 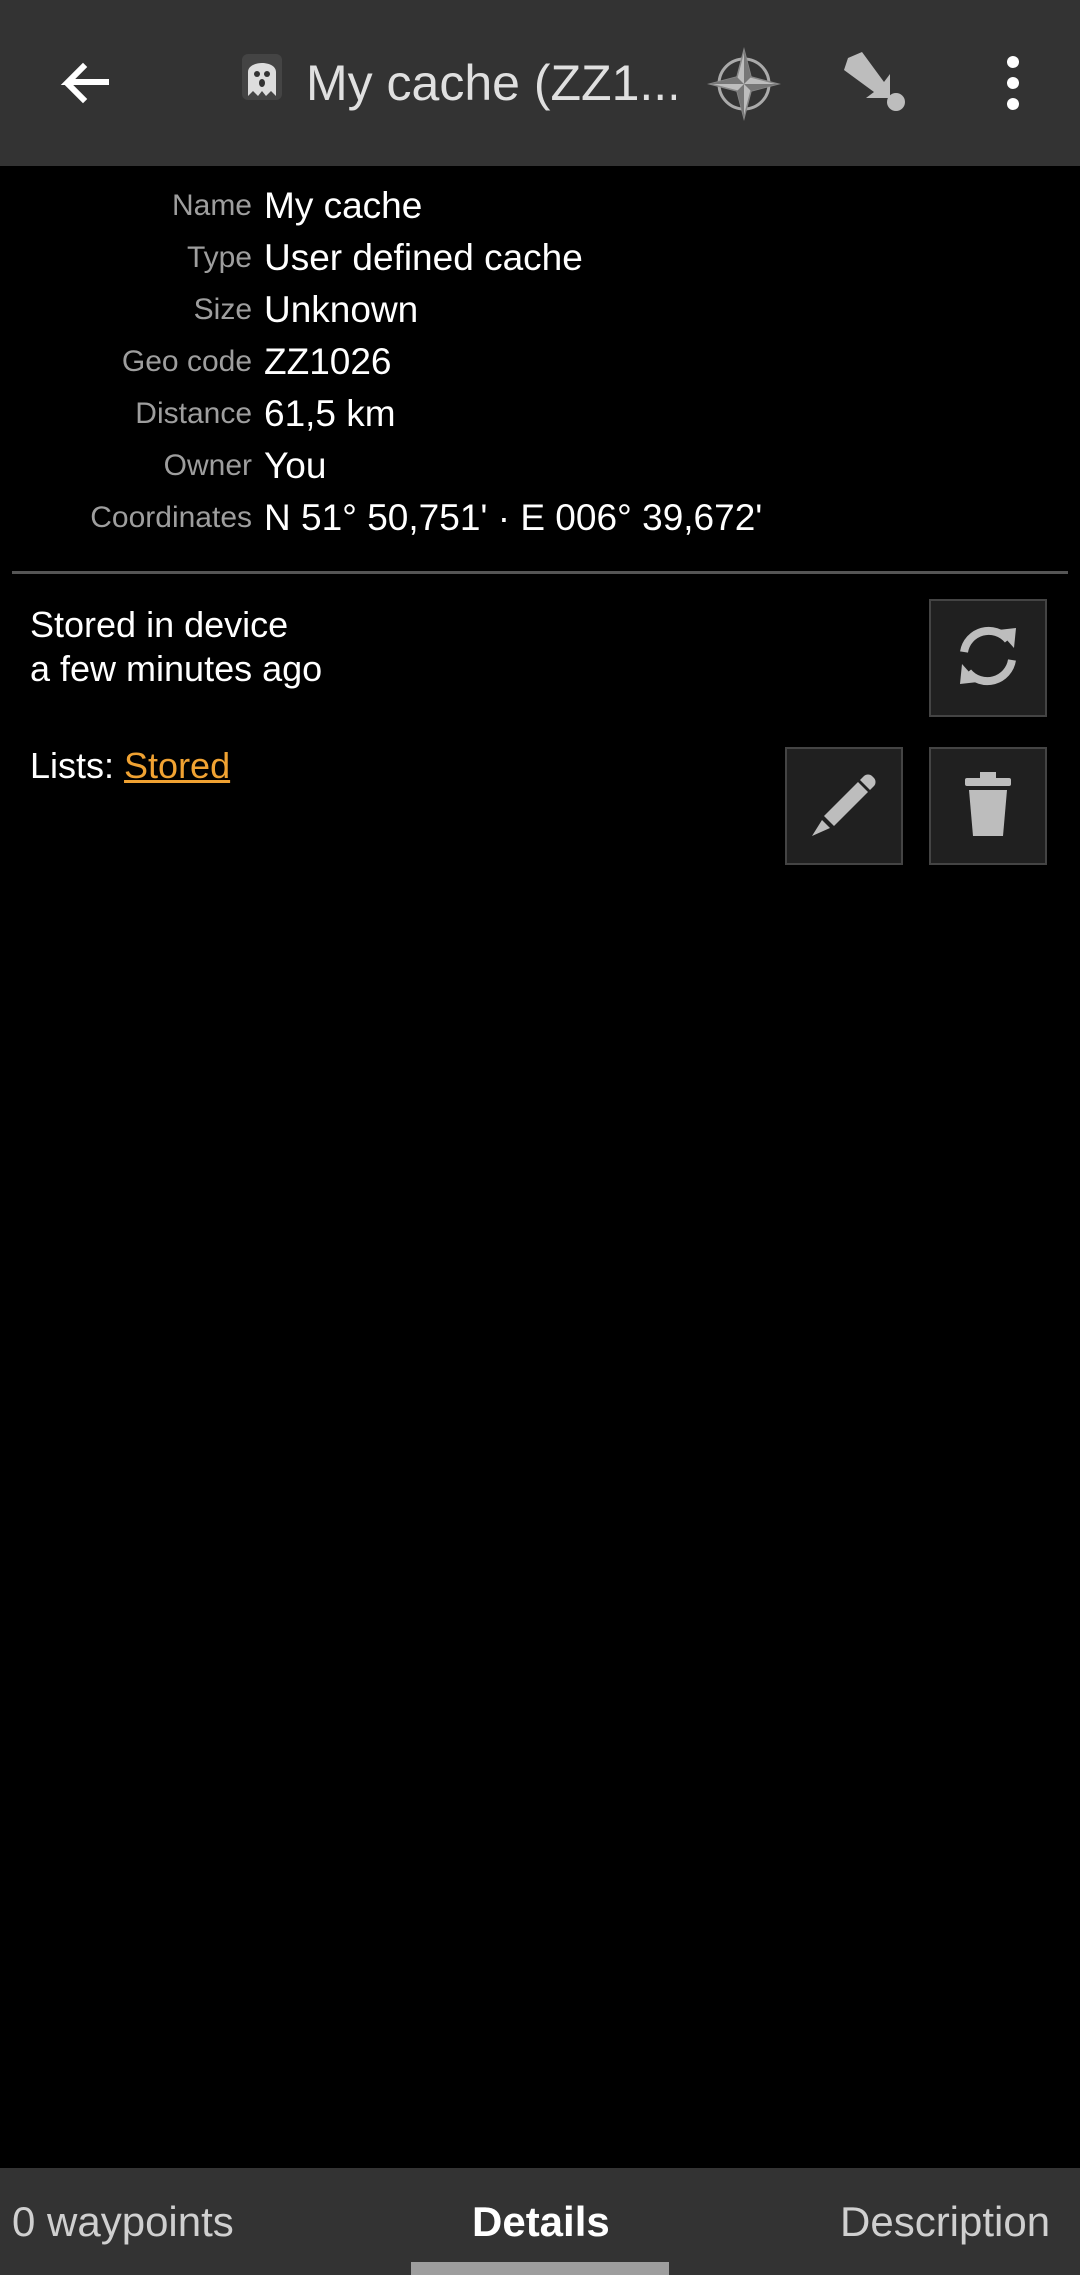 I want to click on detail-value: Unknown, so click(x=341, y=309).